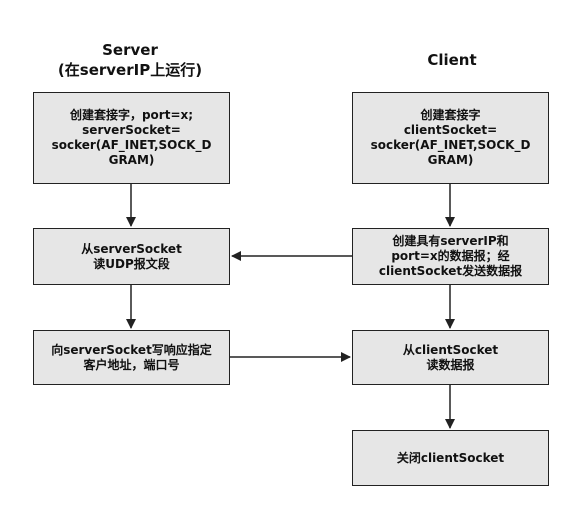  I want to click on server-read-udp-box: 从serverSocket 读UDP报文段, so click(131, 256).